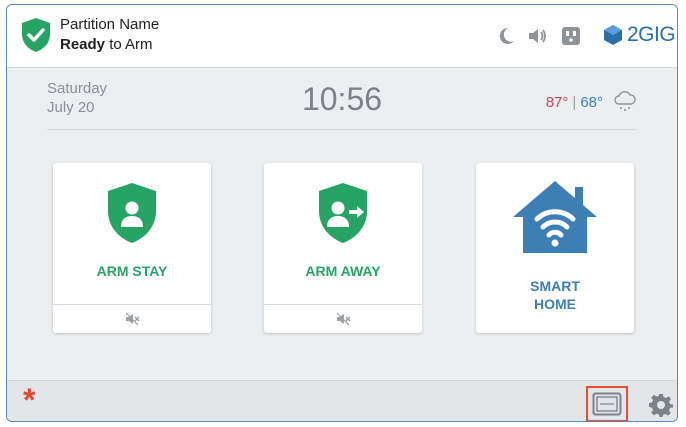 Image resolution: width=686 pixels, height=427 pixels. What do you see at coordinates (342, 36) in the screenshot?
I see `header-bar: Partition Name Ready to Arm 2GIG` at bounding box center [342, 36].